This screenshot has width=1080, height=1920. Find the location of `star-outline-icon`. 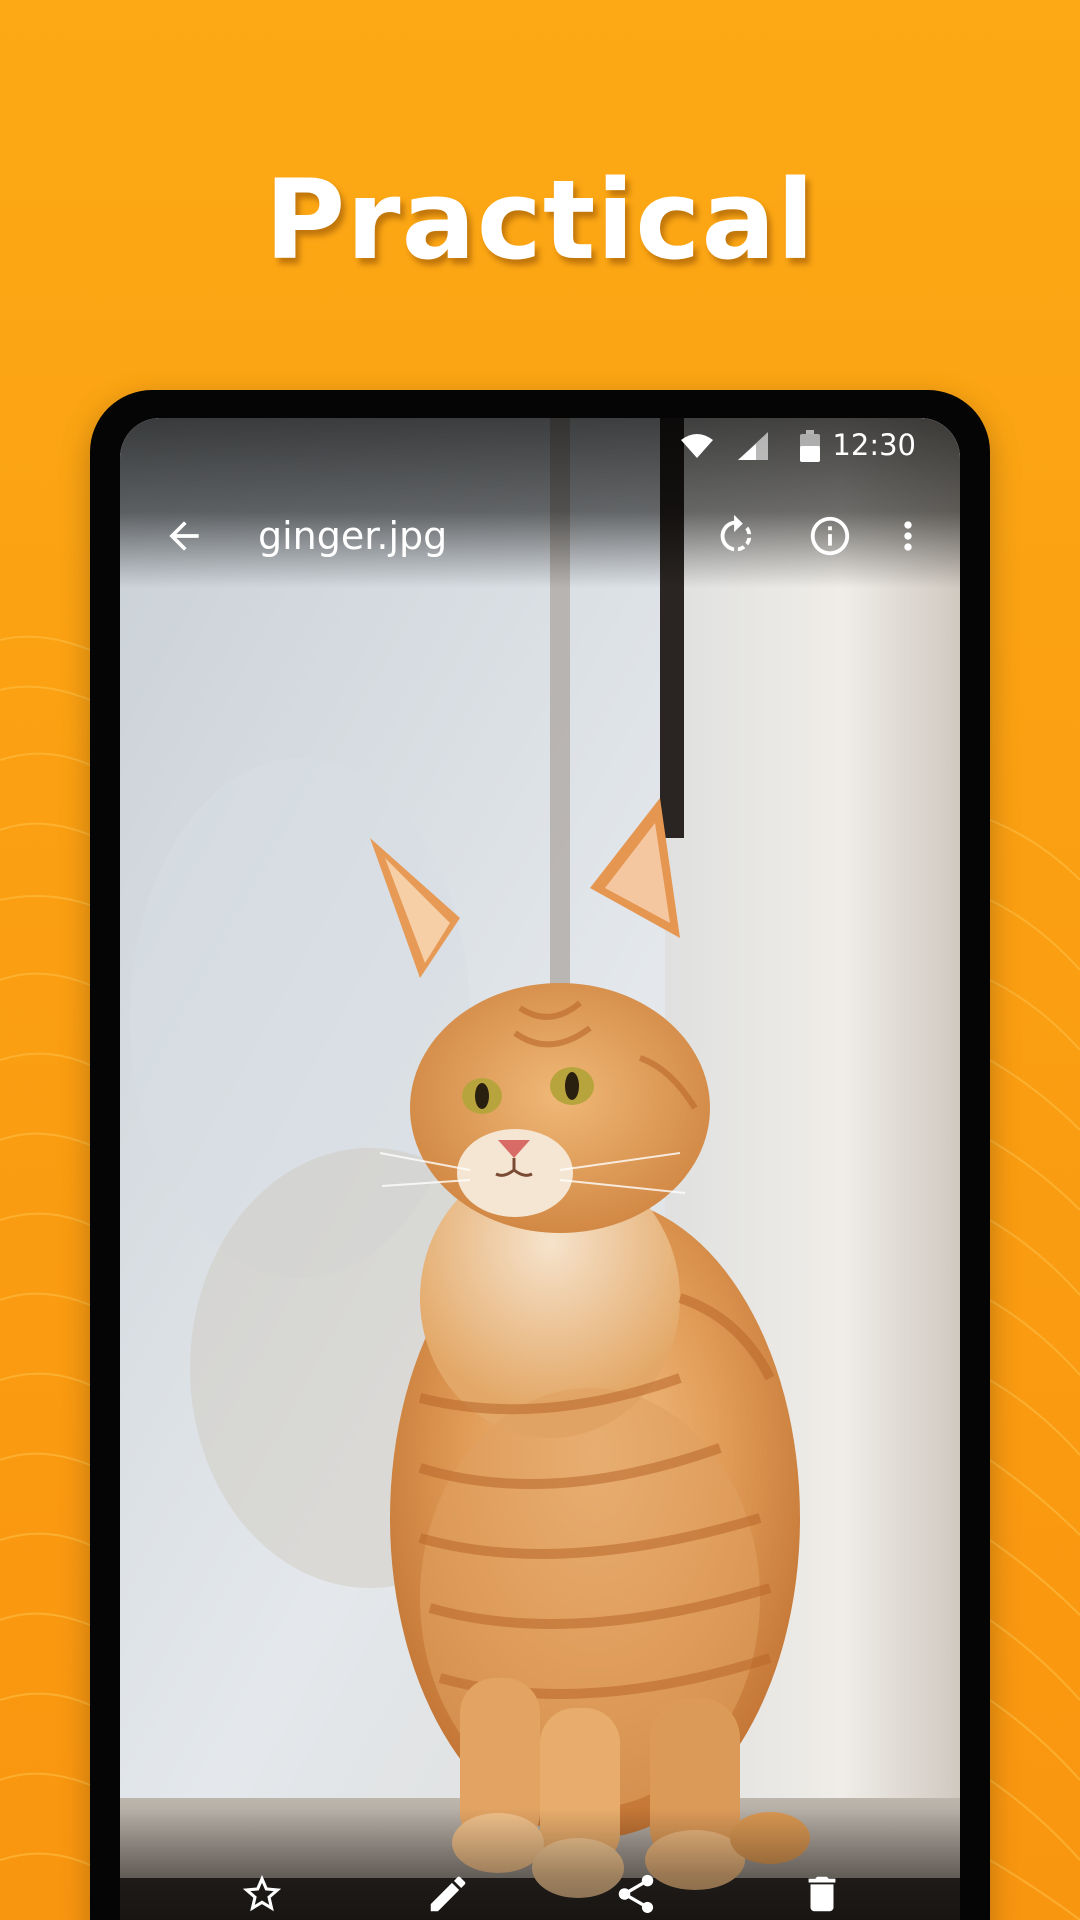

star-outline-icon is located at coordinates (262, 1893).